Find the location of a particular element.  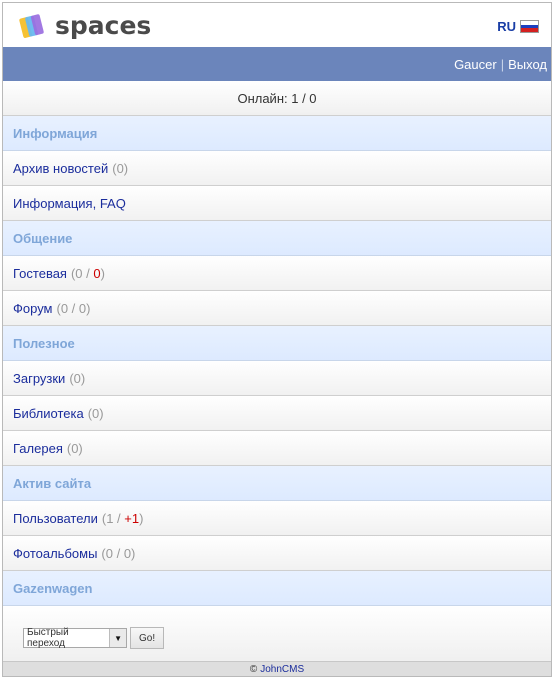

menu-item-link: Гостевая is located at coordinates (40, 273).